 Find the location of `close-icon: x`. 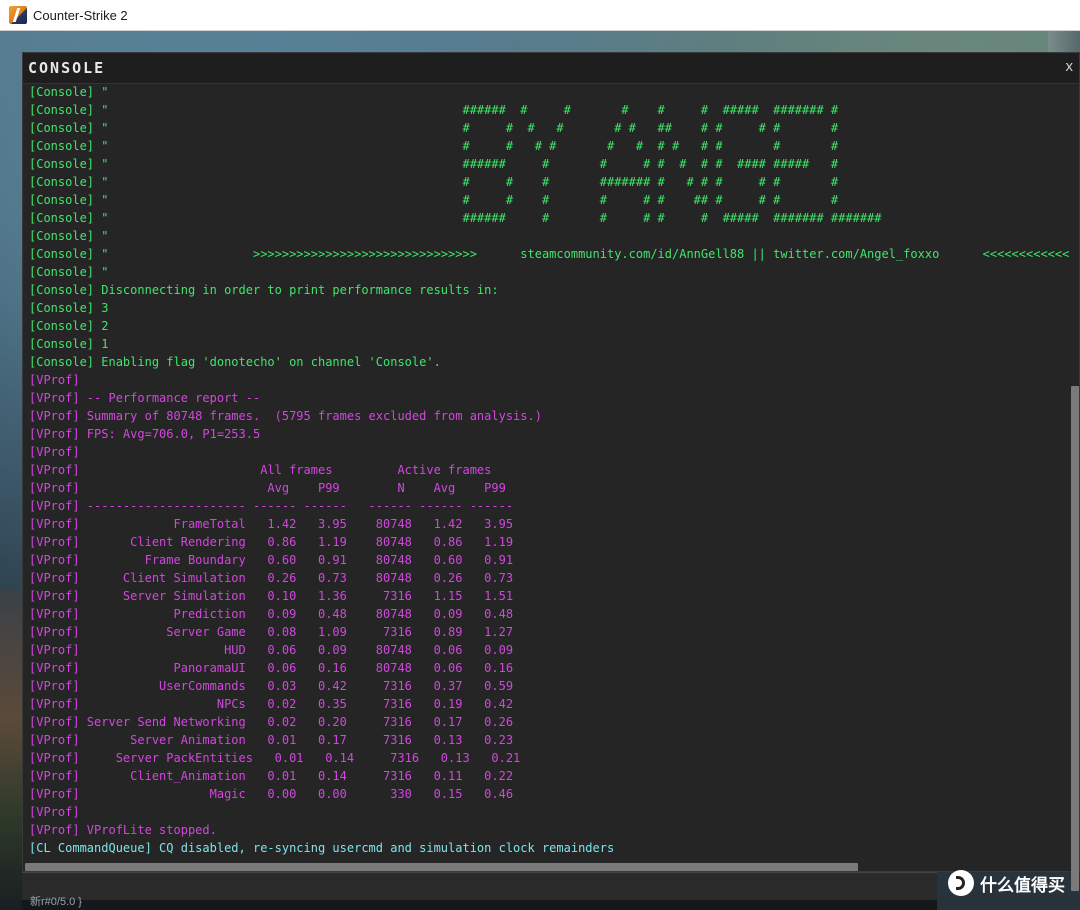

close-icon: x is located at coordinates (1070, 66).